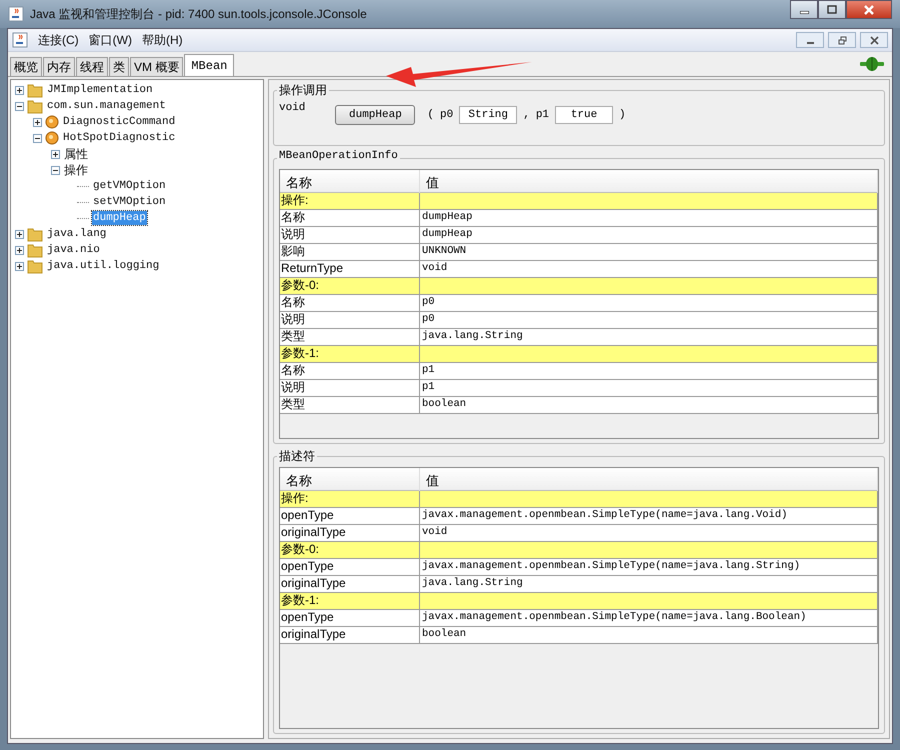 This screenshot has width=900, height=750. Describe the element at coordinates (92, 66) in the screenshot. I see `tab: 线程` at that location.